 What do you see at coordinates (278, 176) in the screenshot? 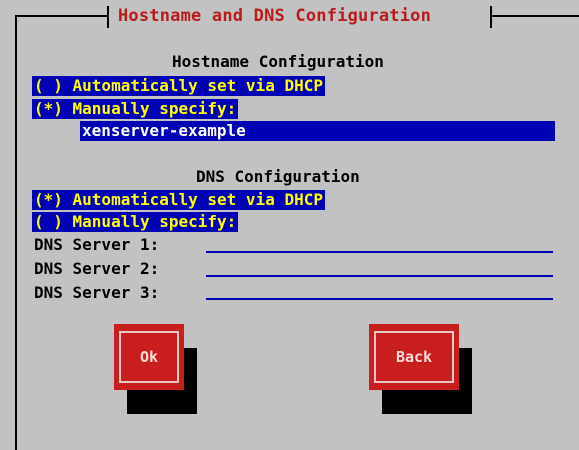
I see `dns-heading: DNS Configuration` at bounding box center [278, 176].